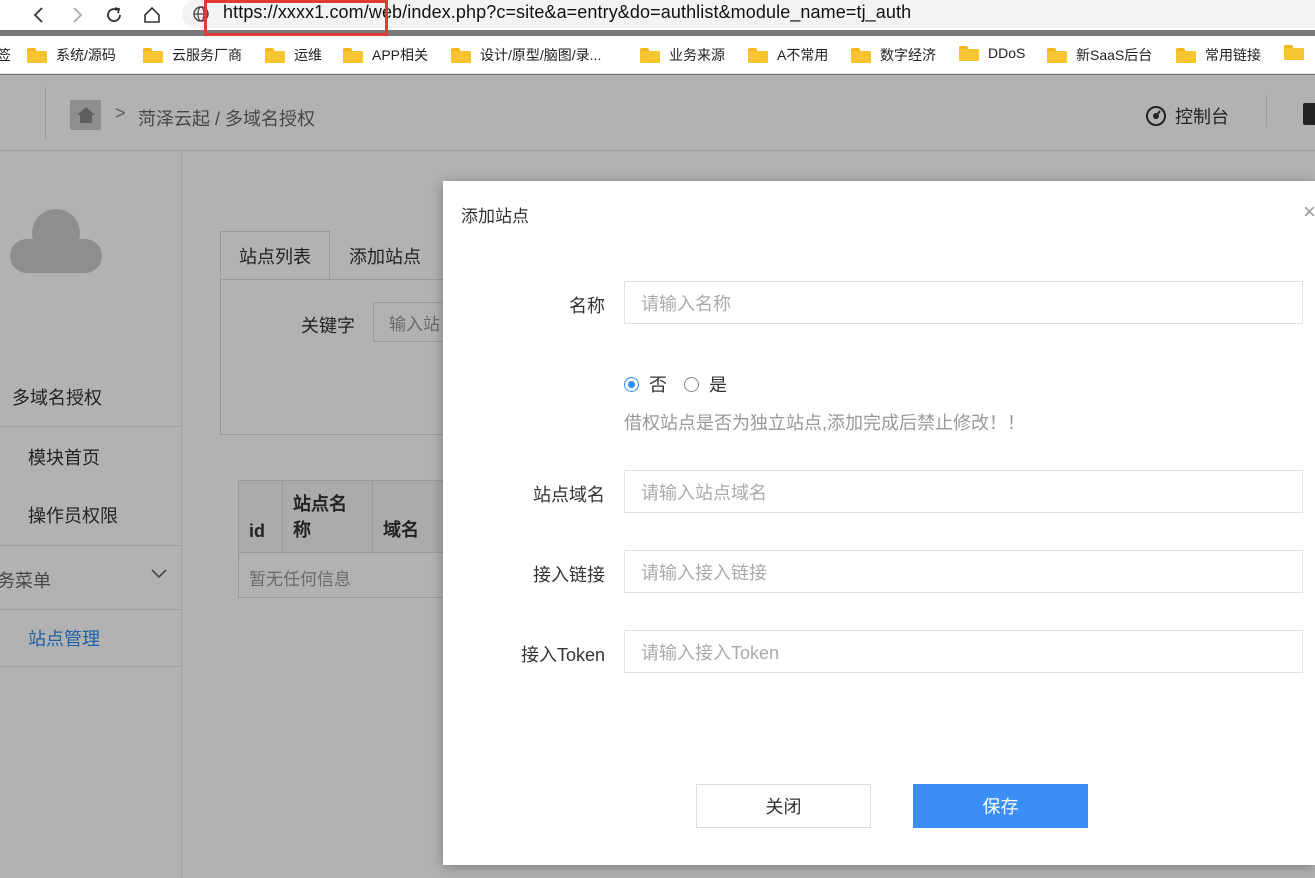  Describe the element at coordinates (385, 55) in the screenshot. I see `bookmark-folder: APP相关` at that location.